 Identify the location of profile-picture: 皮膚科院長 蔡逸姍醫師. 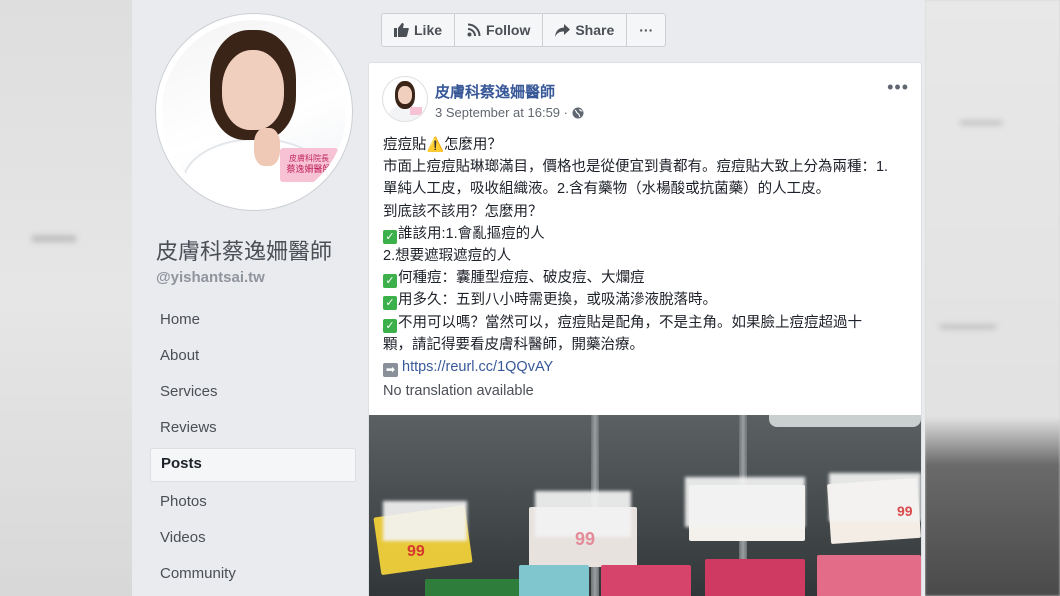
(254, 112).